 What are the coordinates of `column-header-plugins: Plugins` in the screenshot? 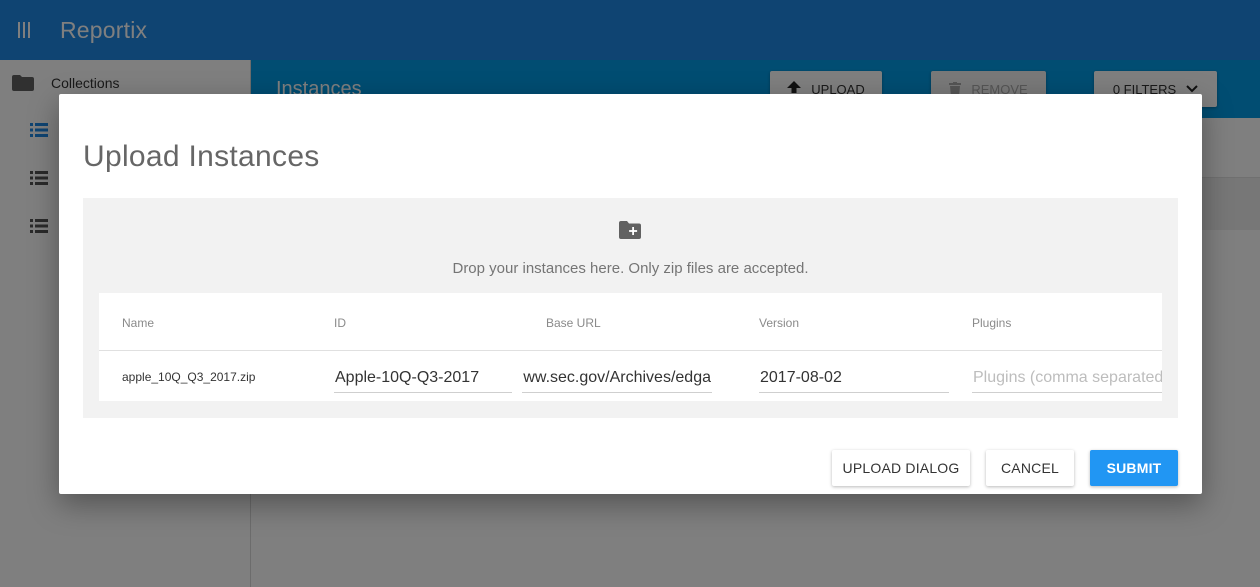 It's located at (992, 323).